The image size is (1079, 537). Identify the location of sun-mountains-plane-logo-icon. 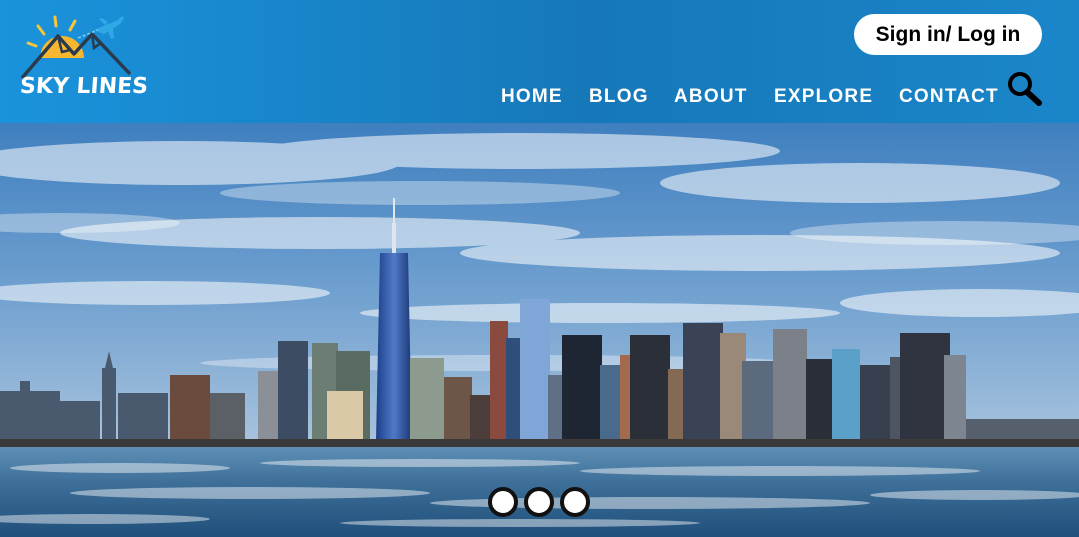
(76, 47).